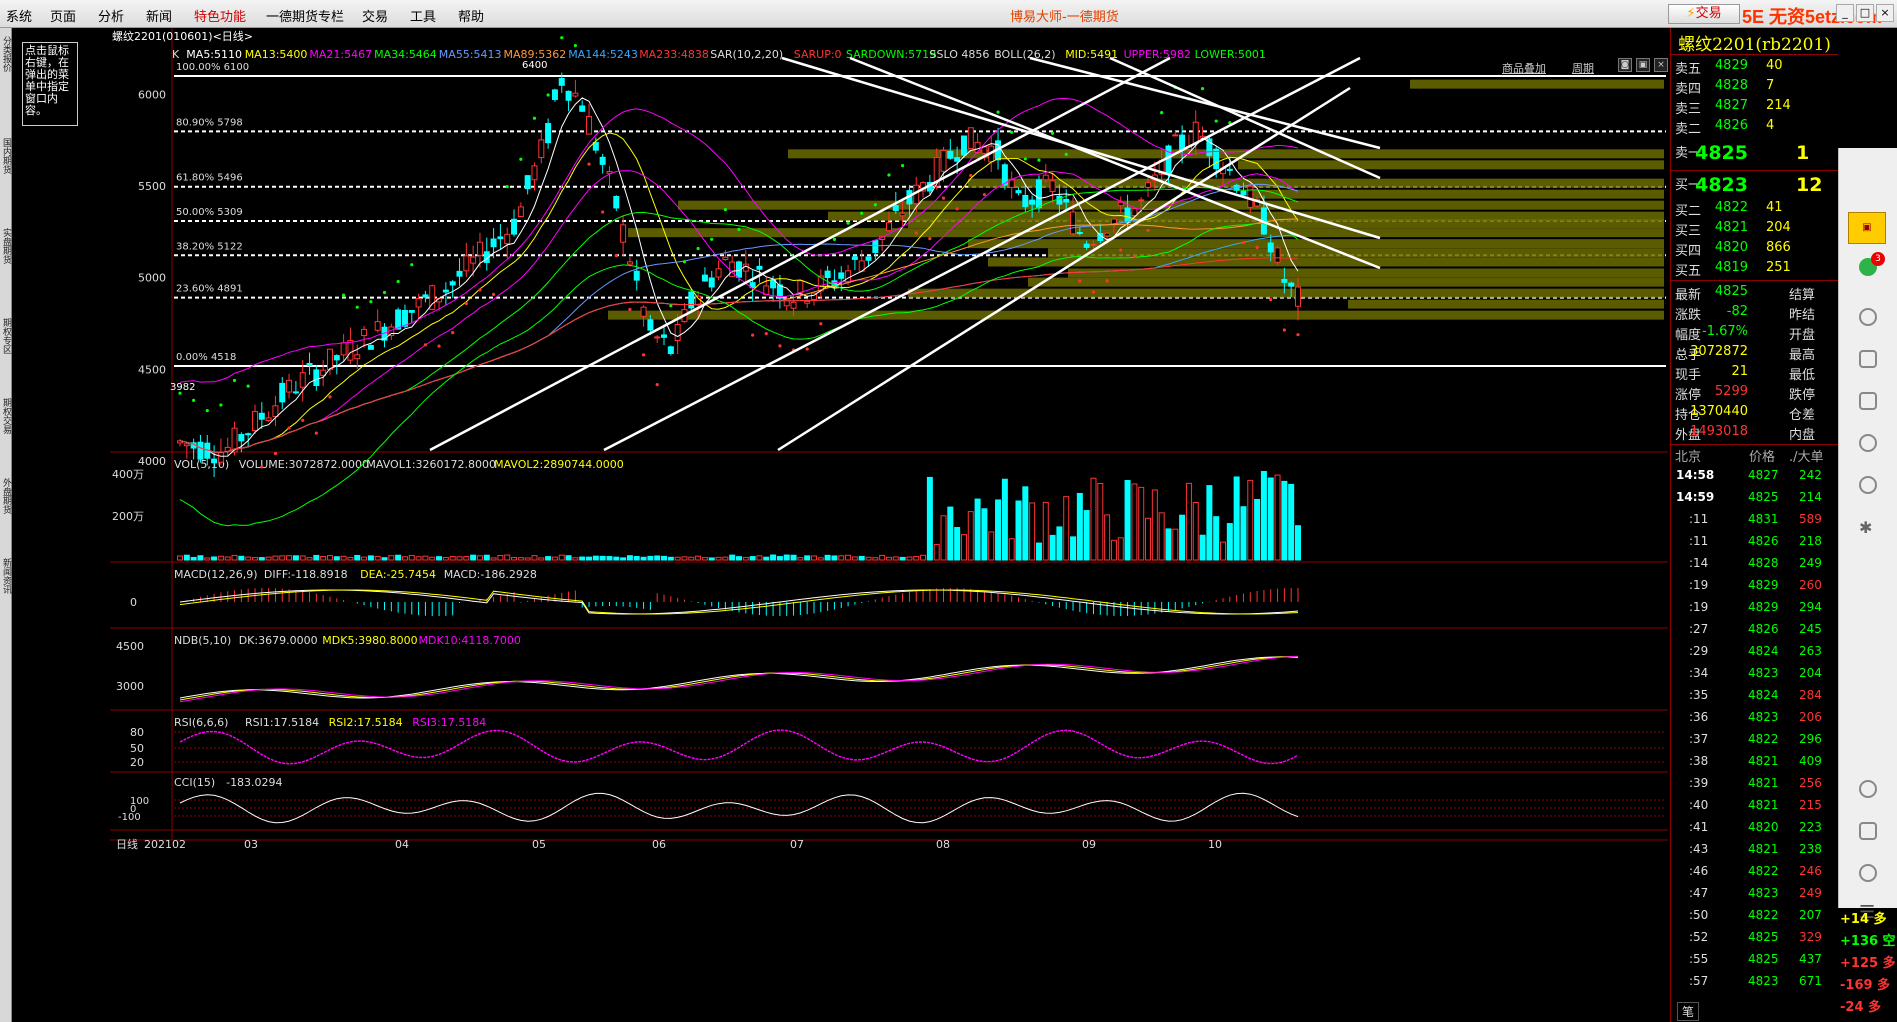 Image resolution: width=1897 pixels, height=1022 pixels. Describe the element at coordinates (471, 15) in the screenshot. I see `menu-help: 帮助` at that location.